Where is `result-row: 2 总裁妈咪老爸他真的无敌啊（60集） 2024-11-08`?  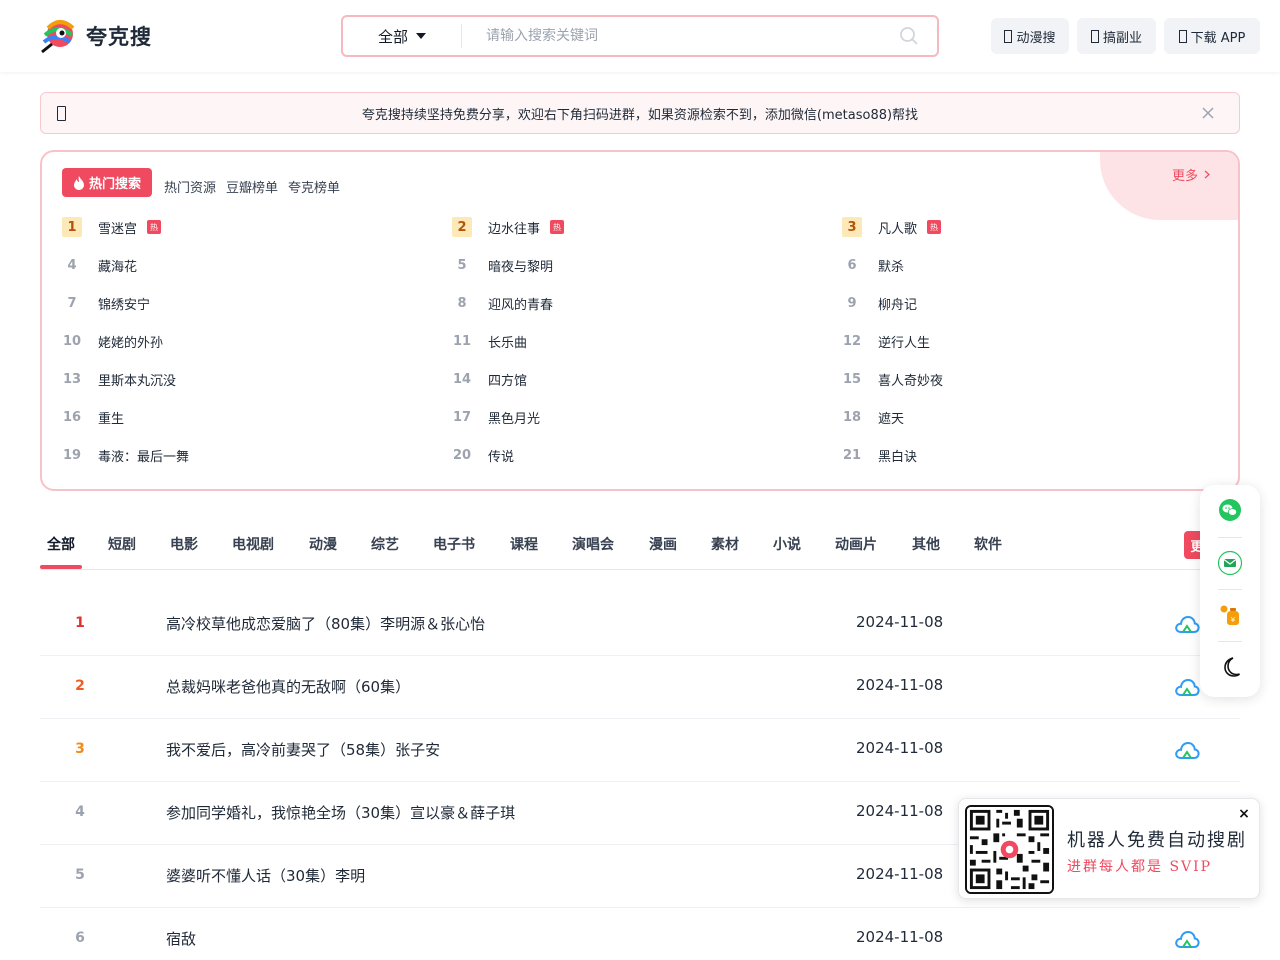
result-row: 2 总裁妈咪老爸他真的无敌啊（60集） 2024-11-08 is located at coordinates (640, 687).